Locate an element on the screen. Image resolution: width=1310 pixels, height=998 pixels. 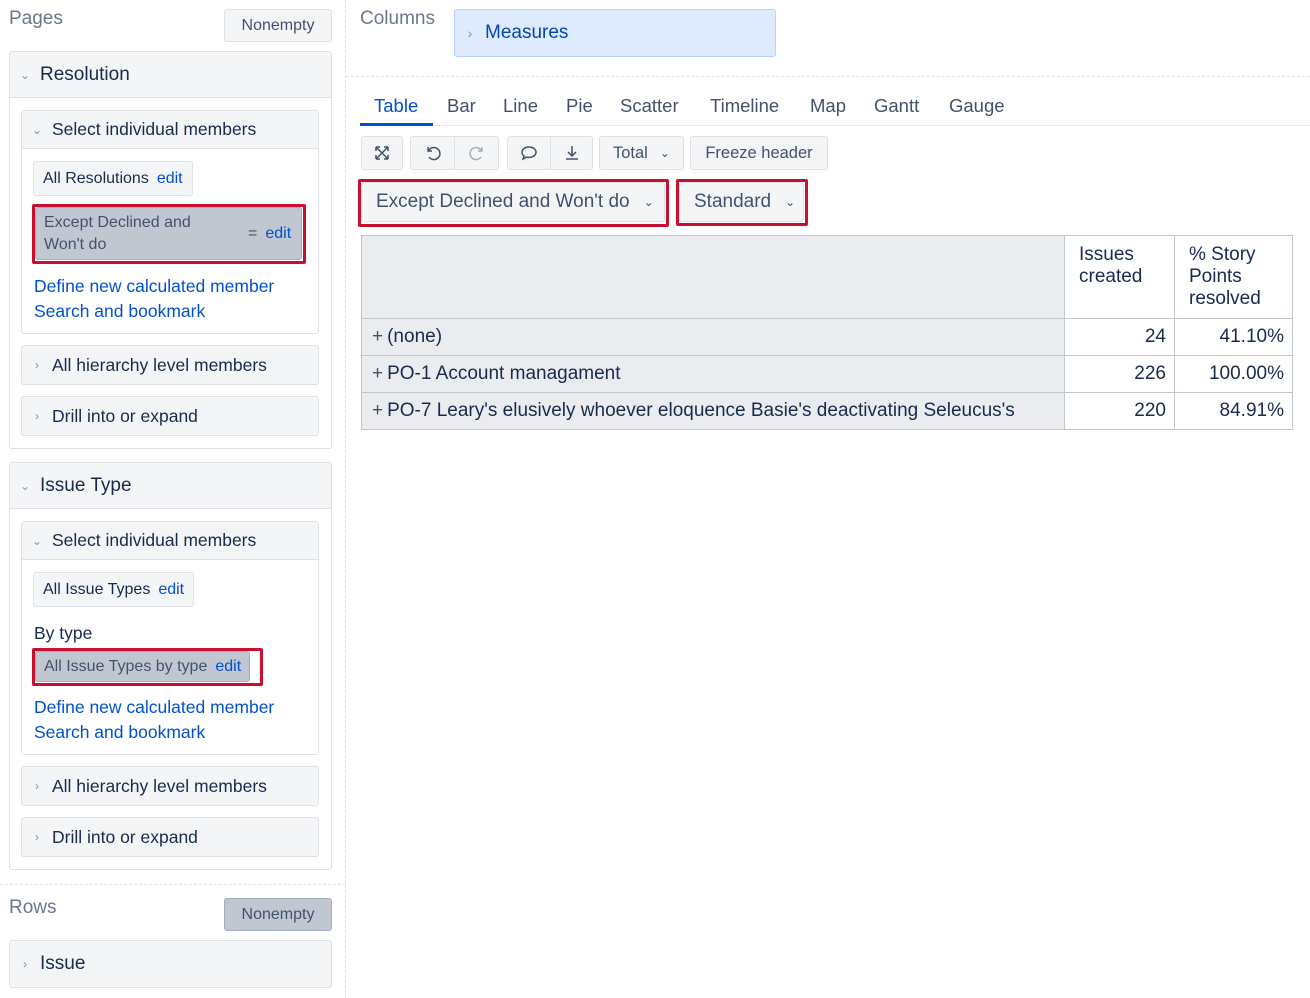
undo-icon is located at coordinates (433, 153).